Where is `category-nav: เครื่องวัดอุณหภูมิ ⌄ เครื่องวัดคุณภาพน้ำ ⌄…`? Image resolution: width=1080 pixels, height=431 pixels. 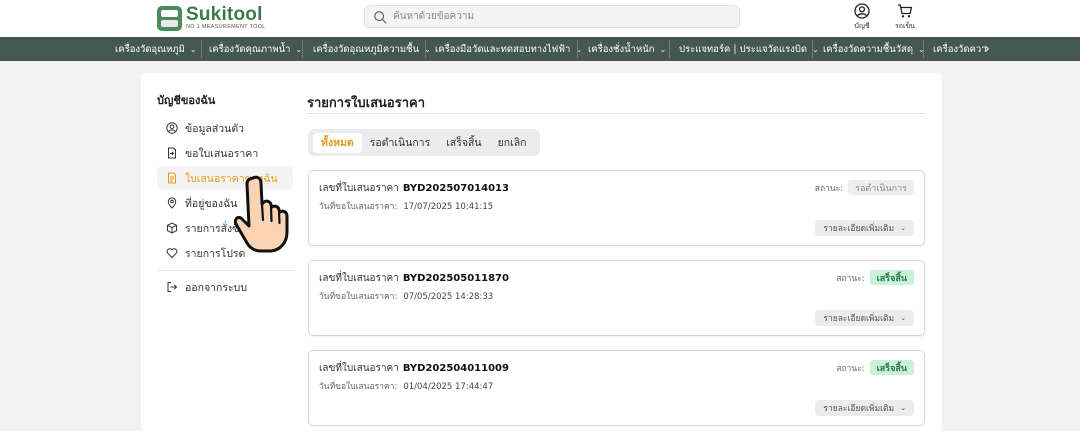
category-nav: เครื่องวัดอุณหภูมิ ⌄ เครื่องวัดคุณภาพน้ำ ⌄… is located at coordinates (540, 49).